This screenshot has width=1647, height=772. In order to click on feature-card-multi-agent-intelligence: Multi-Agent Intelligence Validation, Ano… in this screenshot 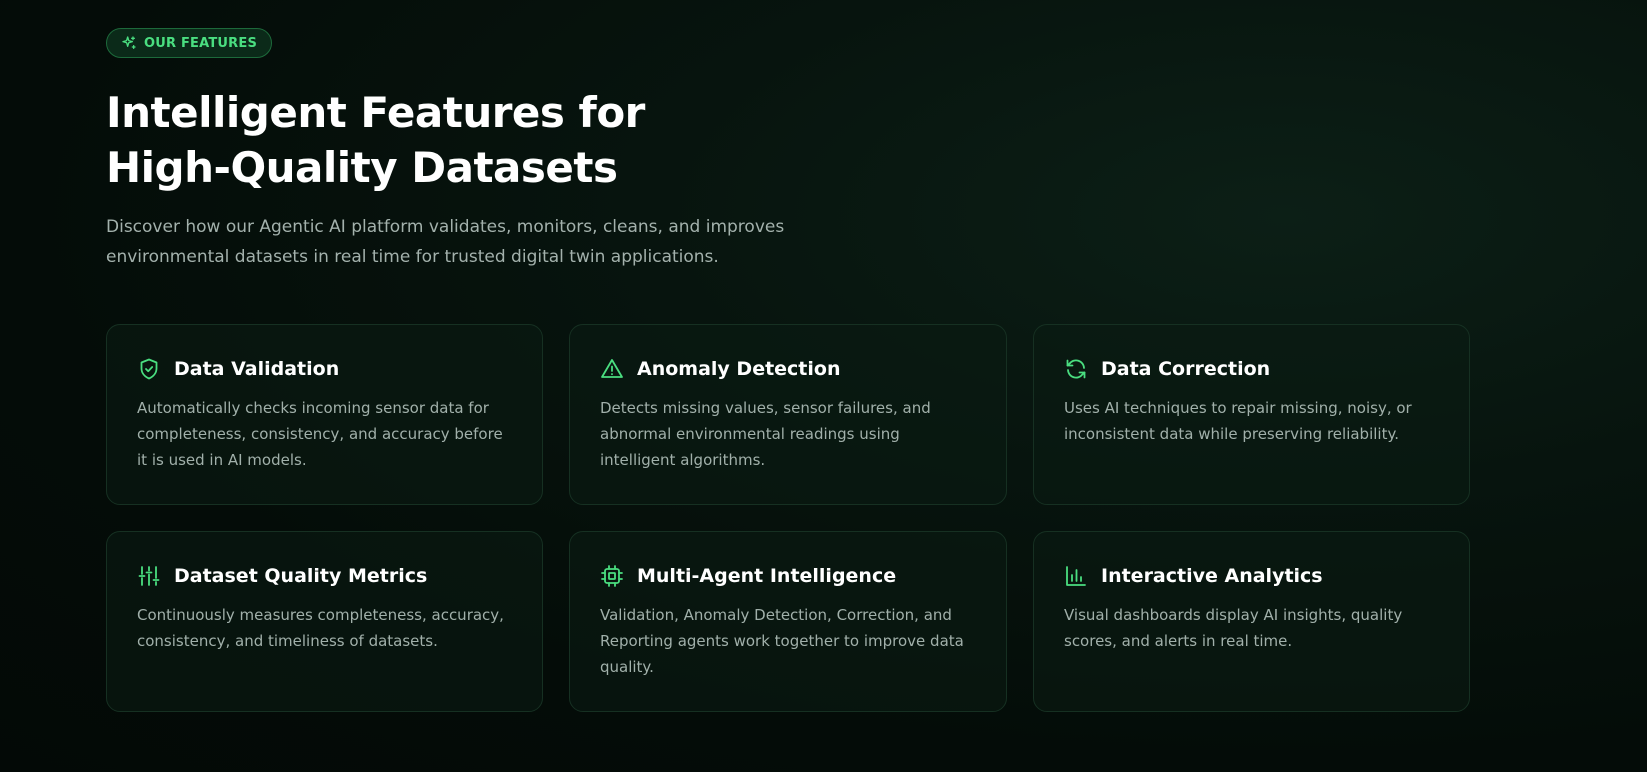, I will do `click(788, 621)`.